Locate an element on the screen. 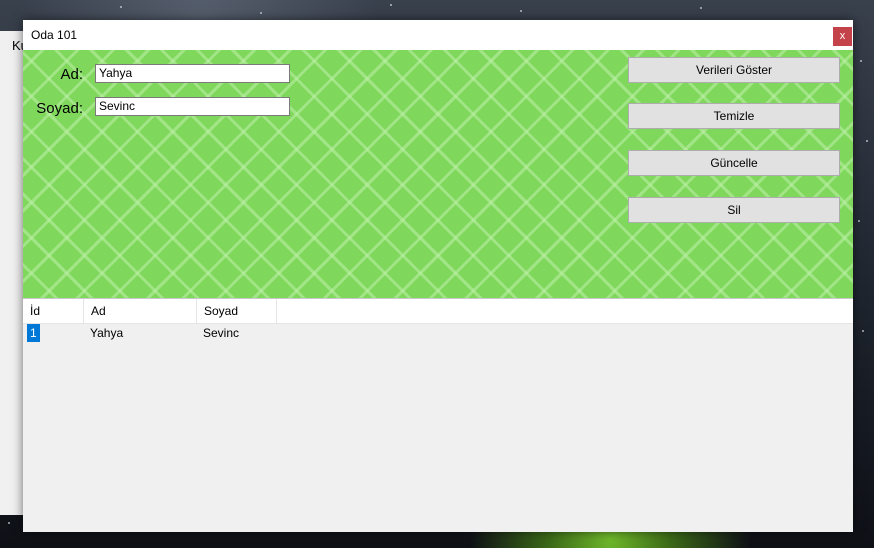  delete-button: Sil is located at coordinates (734, 210).